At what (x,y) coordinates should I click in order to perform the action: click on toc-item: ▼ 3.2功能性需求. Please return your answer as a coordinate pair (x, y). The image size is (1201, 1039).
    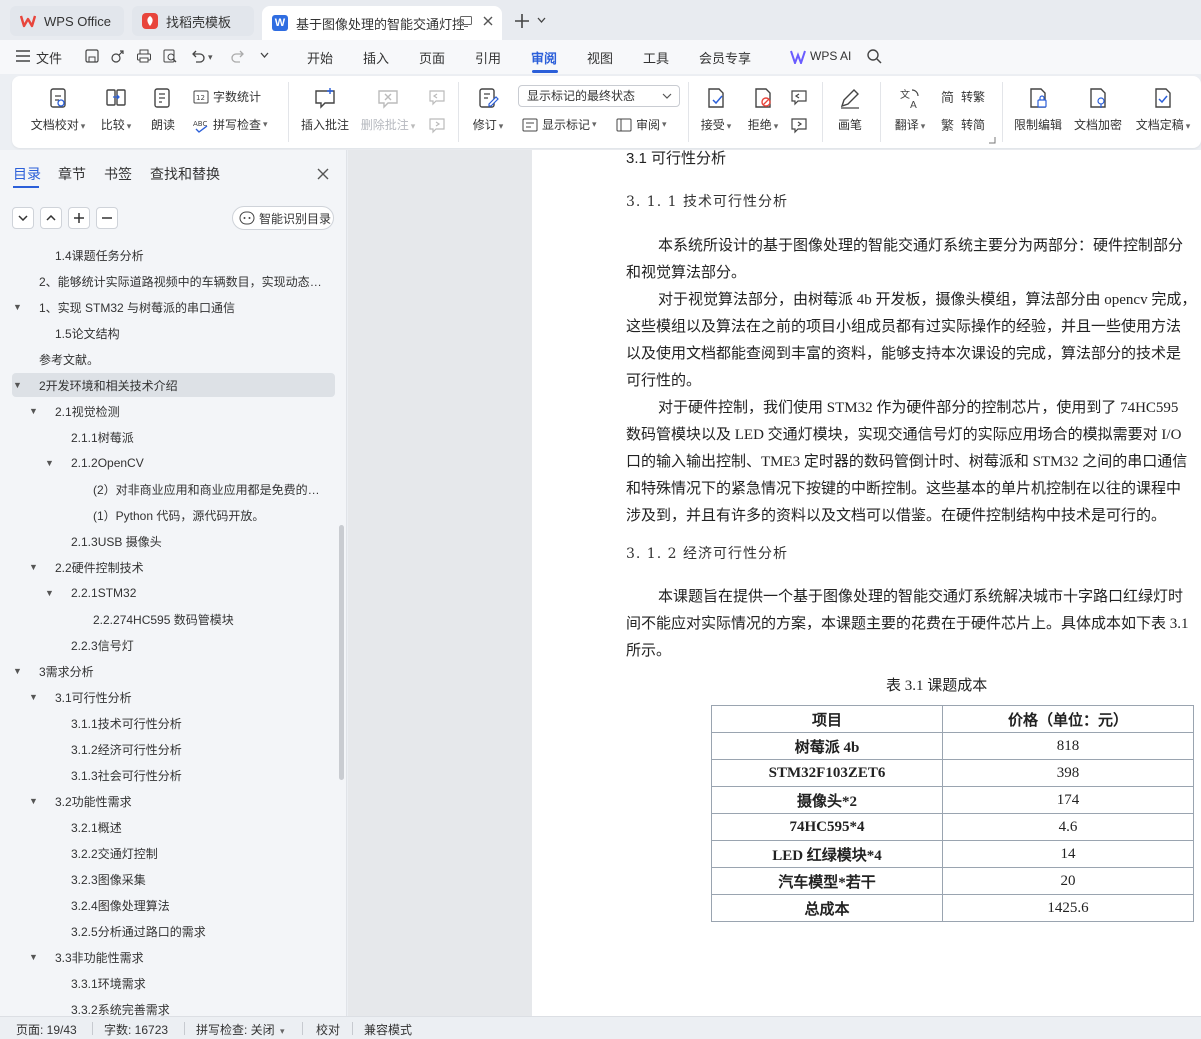
    Looking at the image, I should click on (173, 801).